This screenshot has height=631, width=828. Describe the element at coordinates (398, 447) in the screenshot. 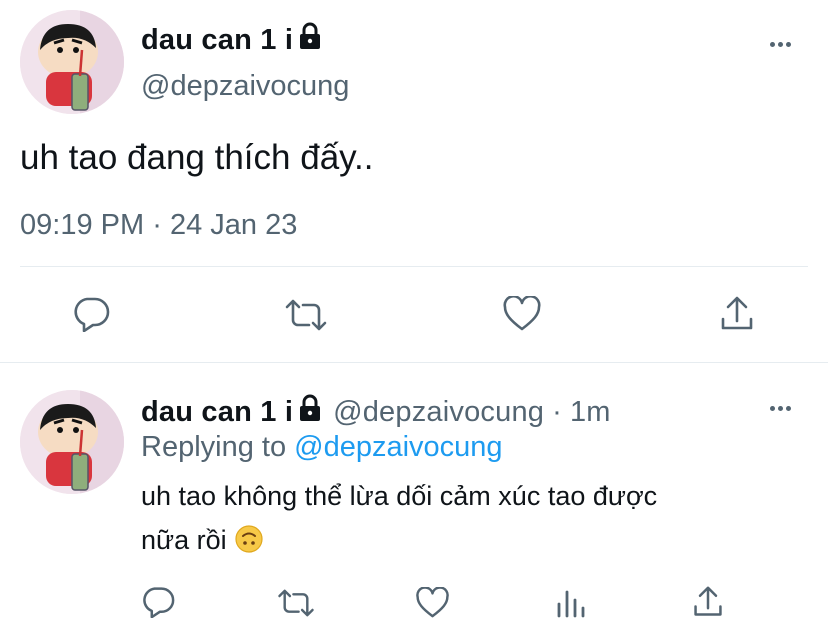

I see `replying-handle-link: @depzaivocung` at that location.